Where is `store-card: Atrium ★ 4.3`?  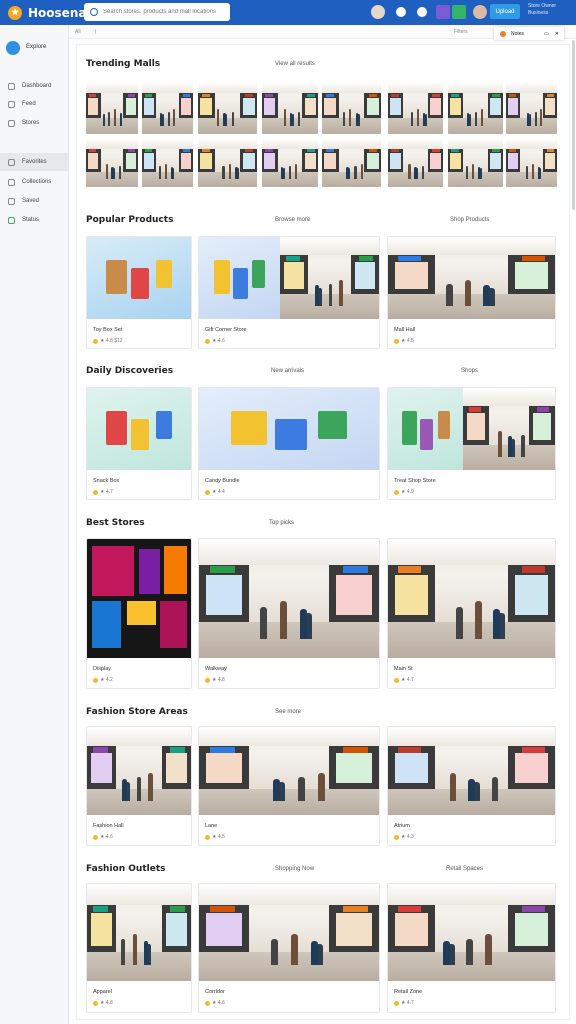 store-card: Atrium ★ 4.3 is located at coordinates (471, 786).